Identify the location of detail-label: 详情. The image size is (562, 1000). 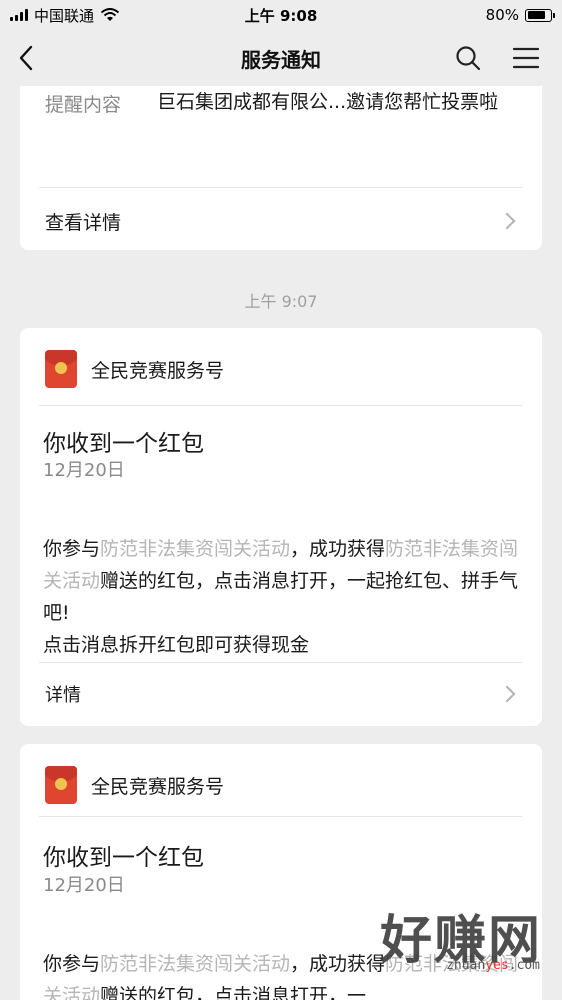
(63, 695).